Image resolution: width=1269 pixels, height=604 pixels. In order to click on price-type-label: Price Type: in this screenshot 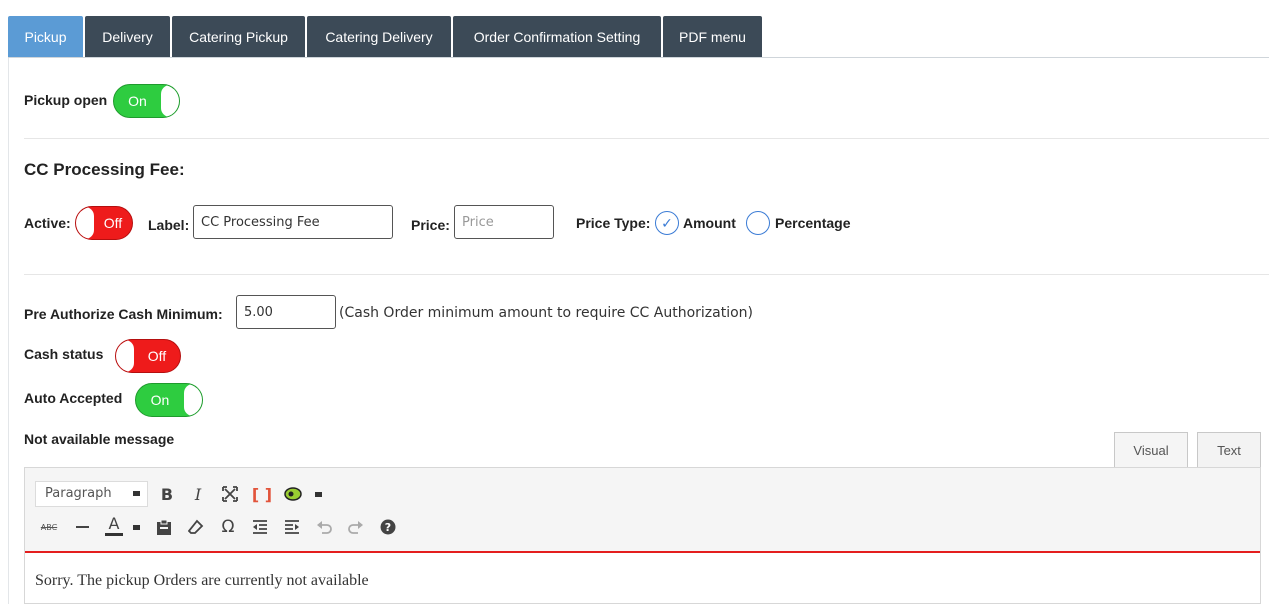, I will do `click(613, 223)`.